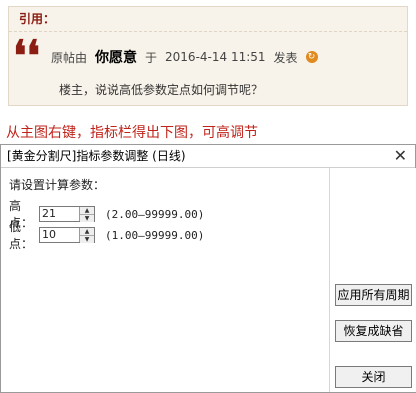  Describe the element at coordinates (161, 90) in the screenshot. I see `quote-body: 楼主，说说高低参数定点如何调节呢？` at that location.